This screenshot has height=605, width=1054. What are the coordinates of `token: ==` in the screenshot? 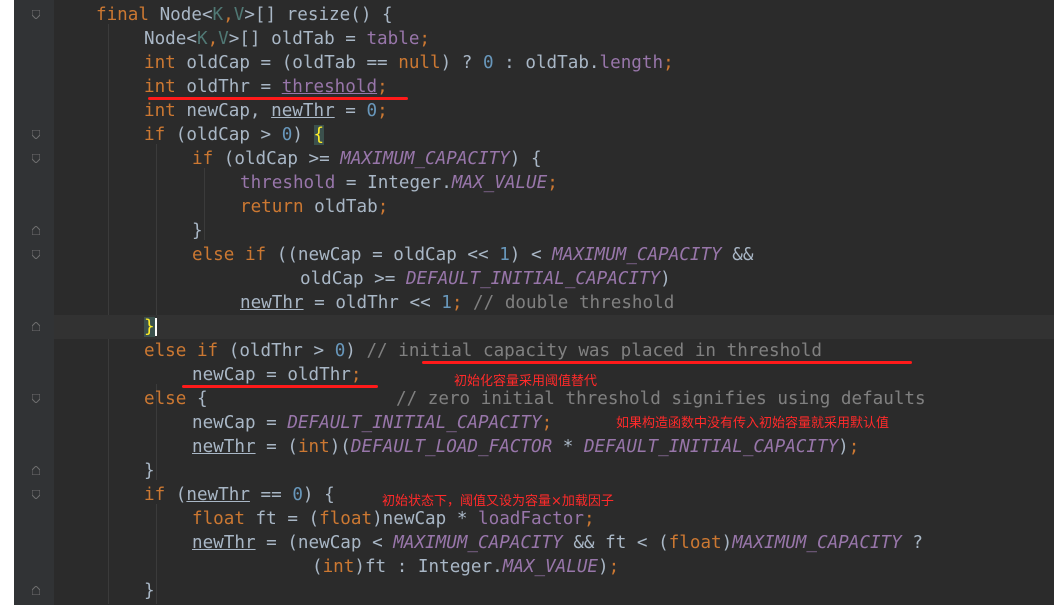 It's located at (271, 495).